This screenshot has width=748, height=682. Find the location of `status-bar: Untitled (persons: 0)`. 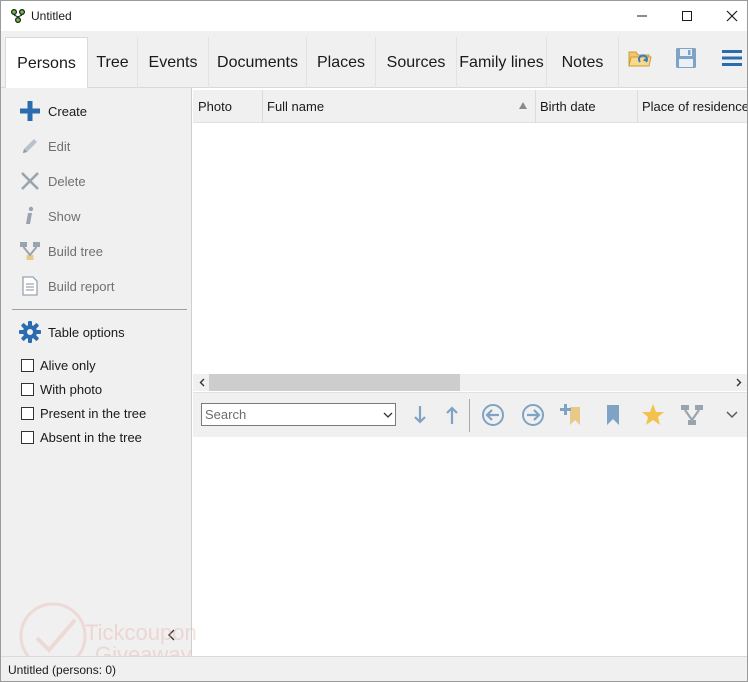

status-bar: Untitled (persons: 0) is located at coordinates (374, 668).